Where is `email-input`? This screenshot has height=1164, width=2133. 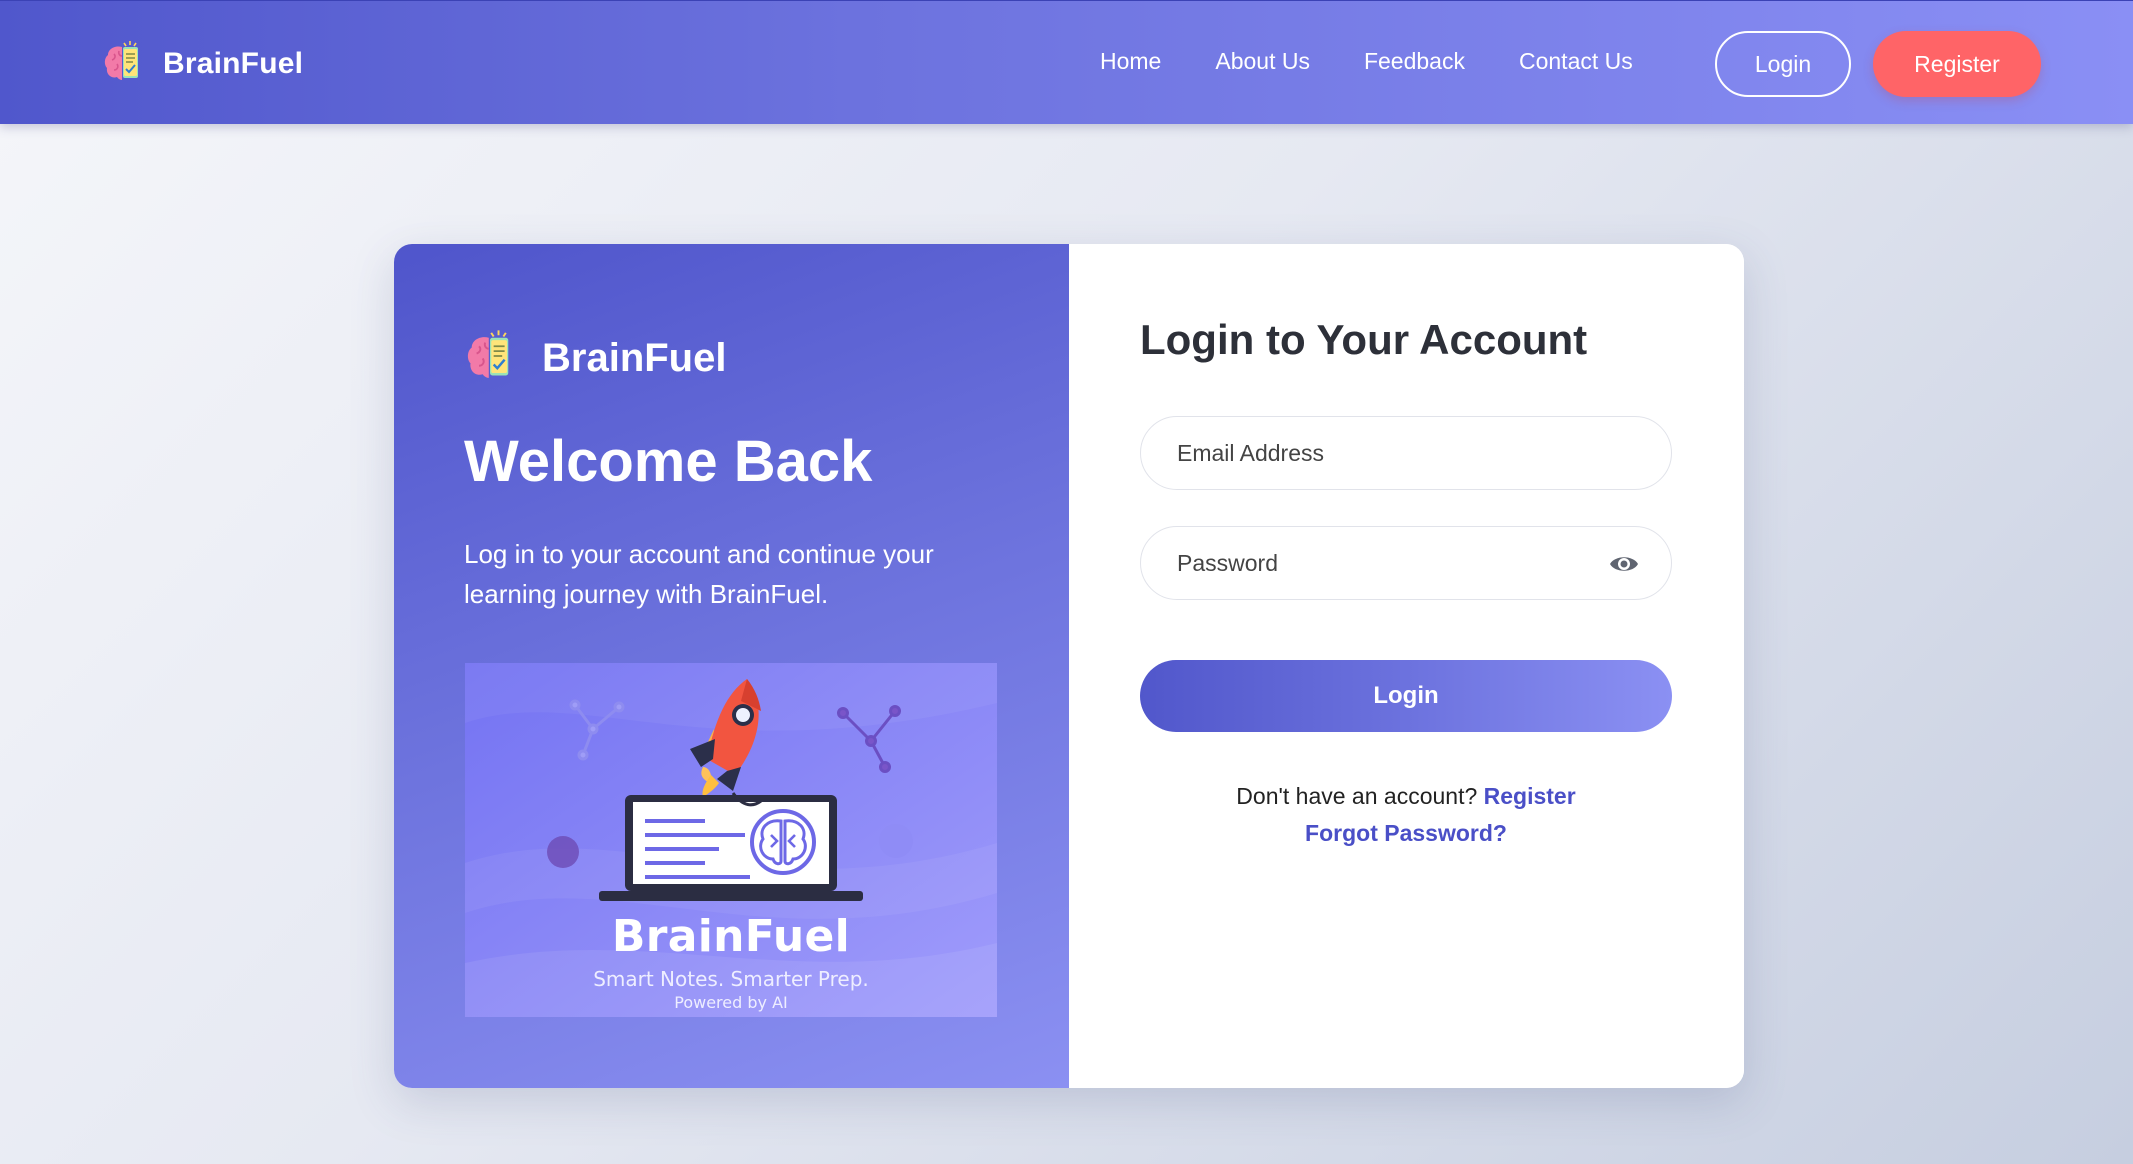 email-input is located at coordinates (1406, 453).